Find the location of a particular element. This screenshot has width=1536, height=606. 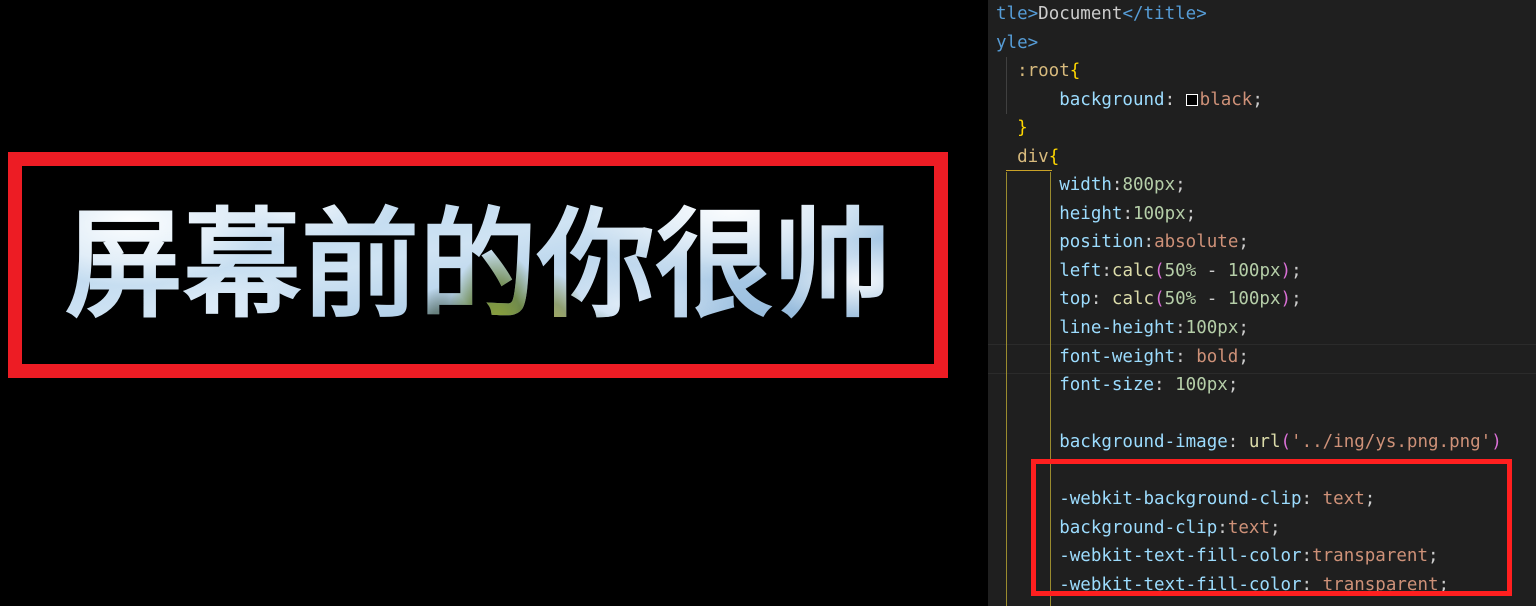

code-token: background-image is located at coordinates (1143, 442).